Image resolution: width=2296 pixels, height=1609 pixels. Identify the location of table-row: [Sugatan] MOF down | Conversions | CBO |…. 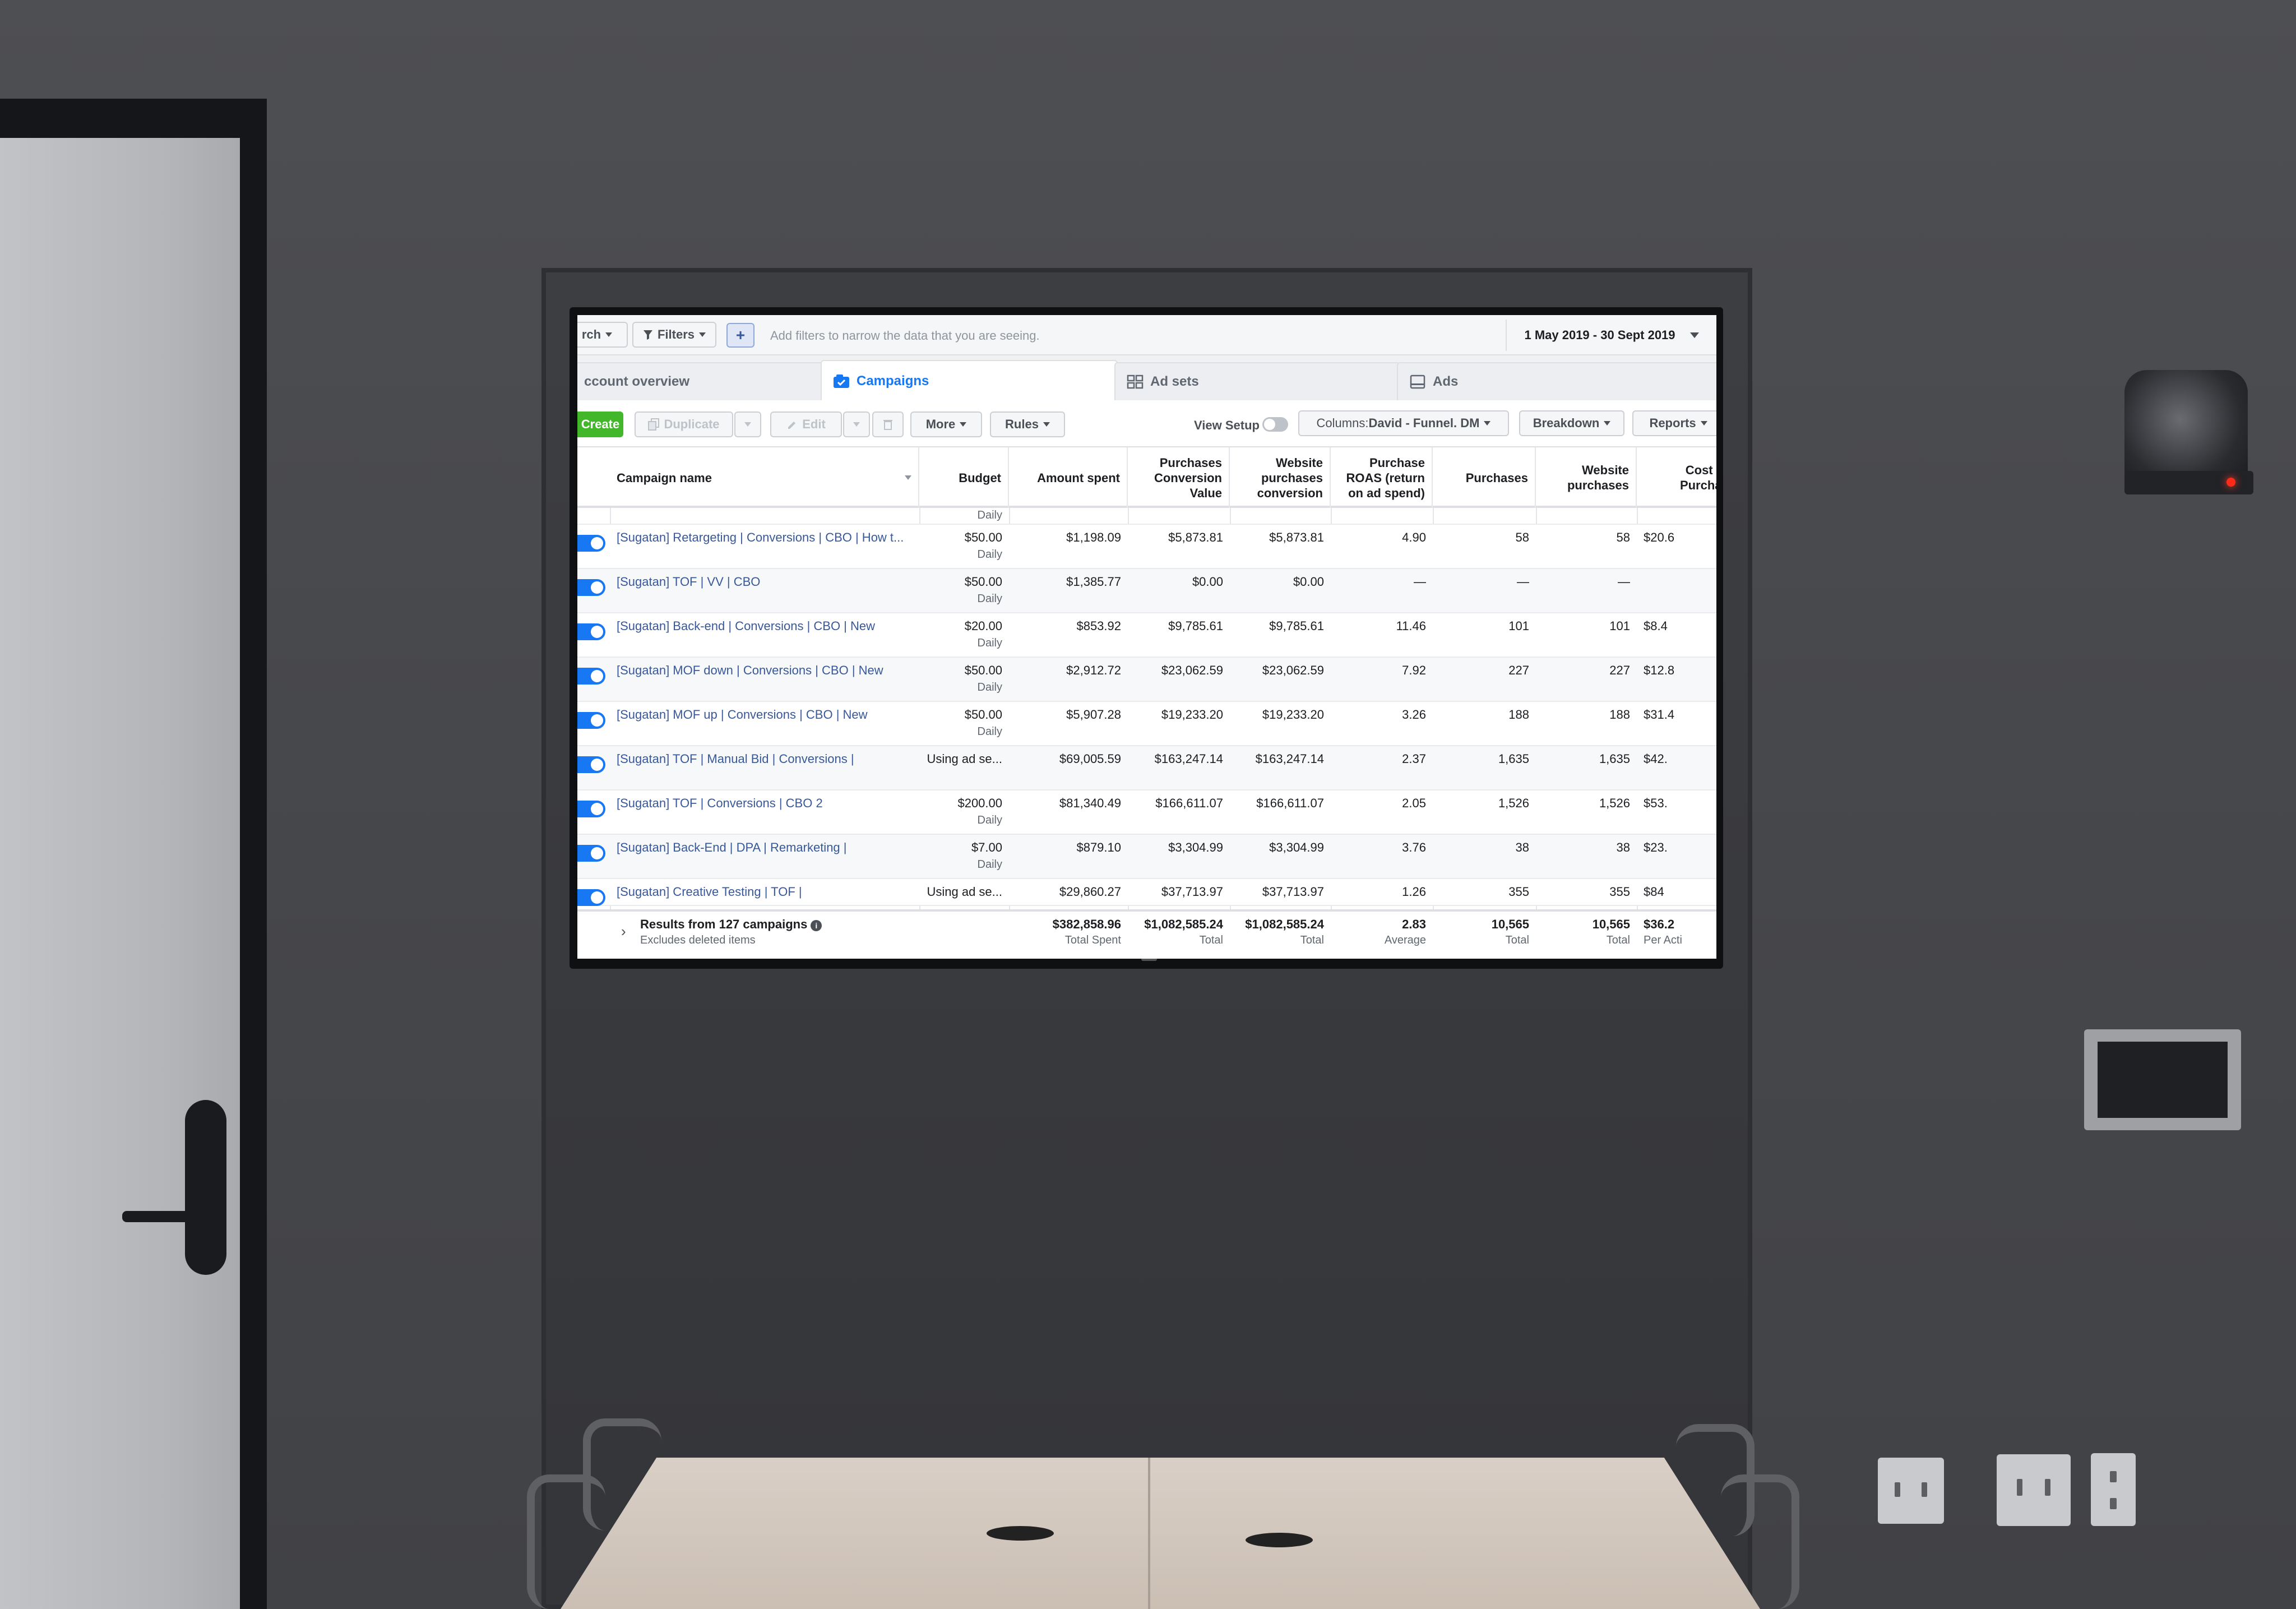
(1146, 680).